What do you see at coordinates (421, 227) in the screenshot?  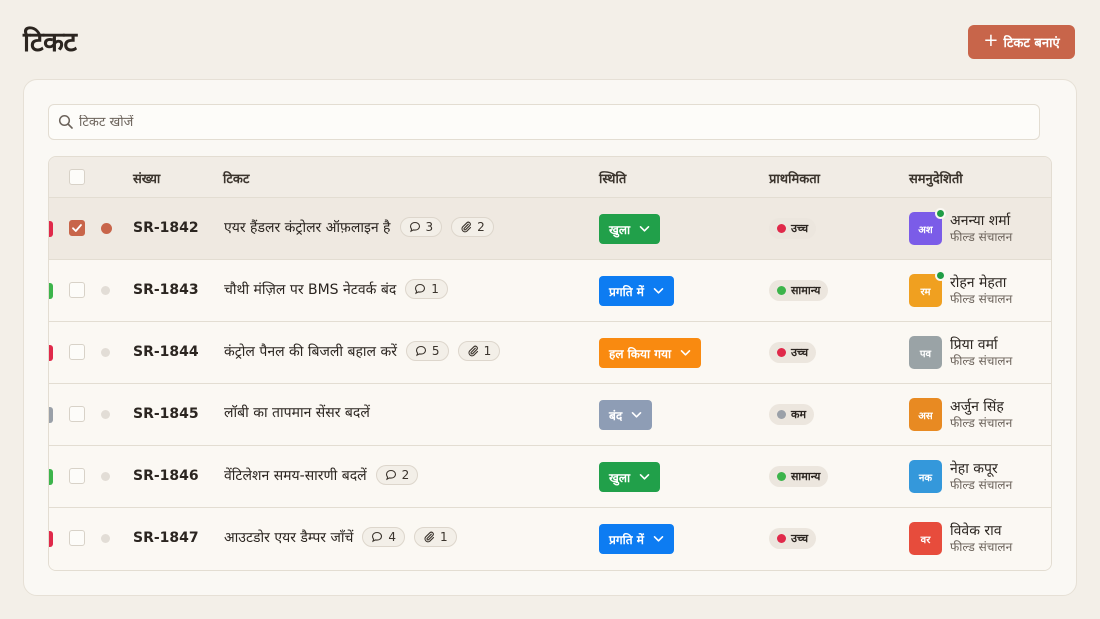 I see `comment-count-chip: 3` at bounding box center [421, 227].